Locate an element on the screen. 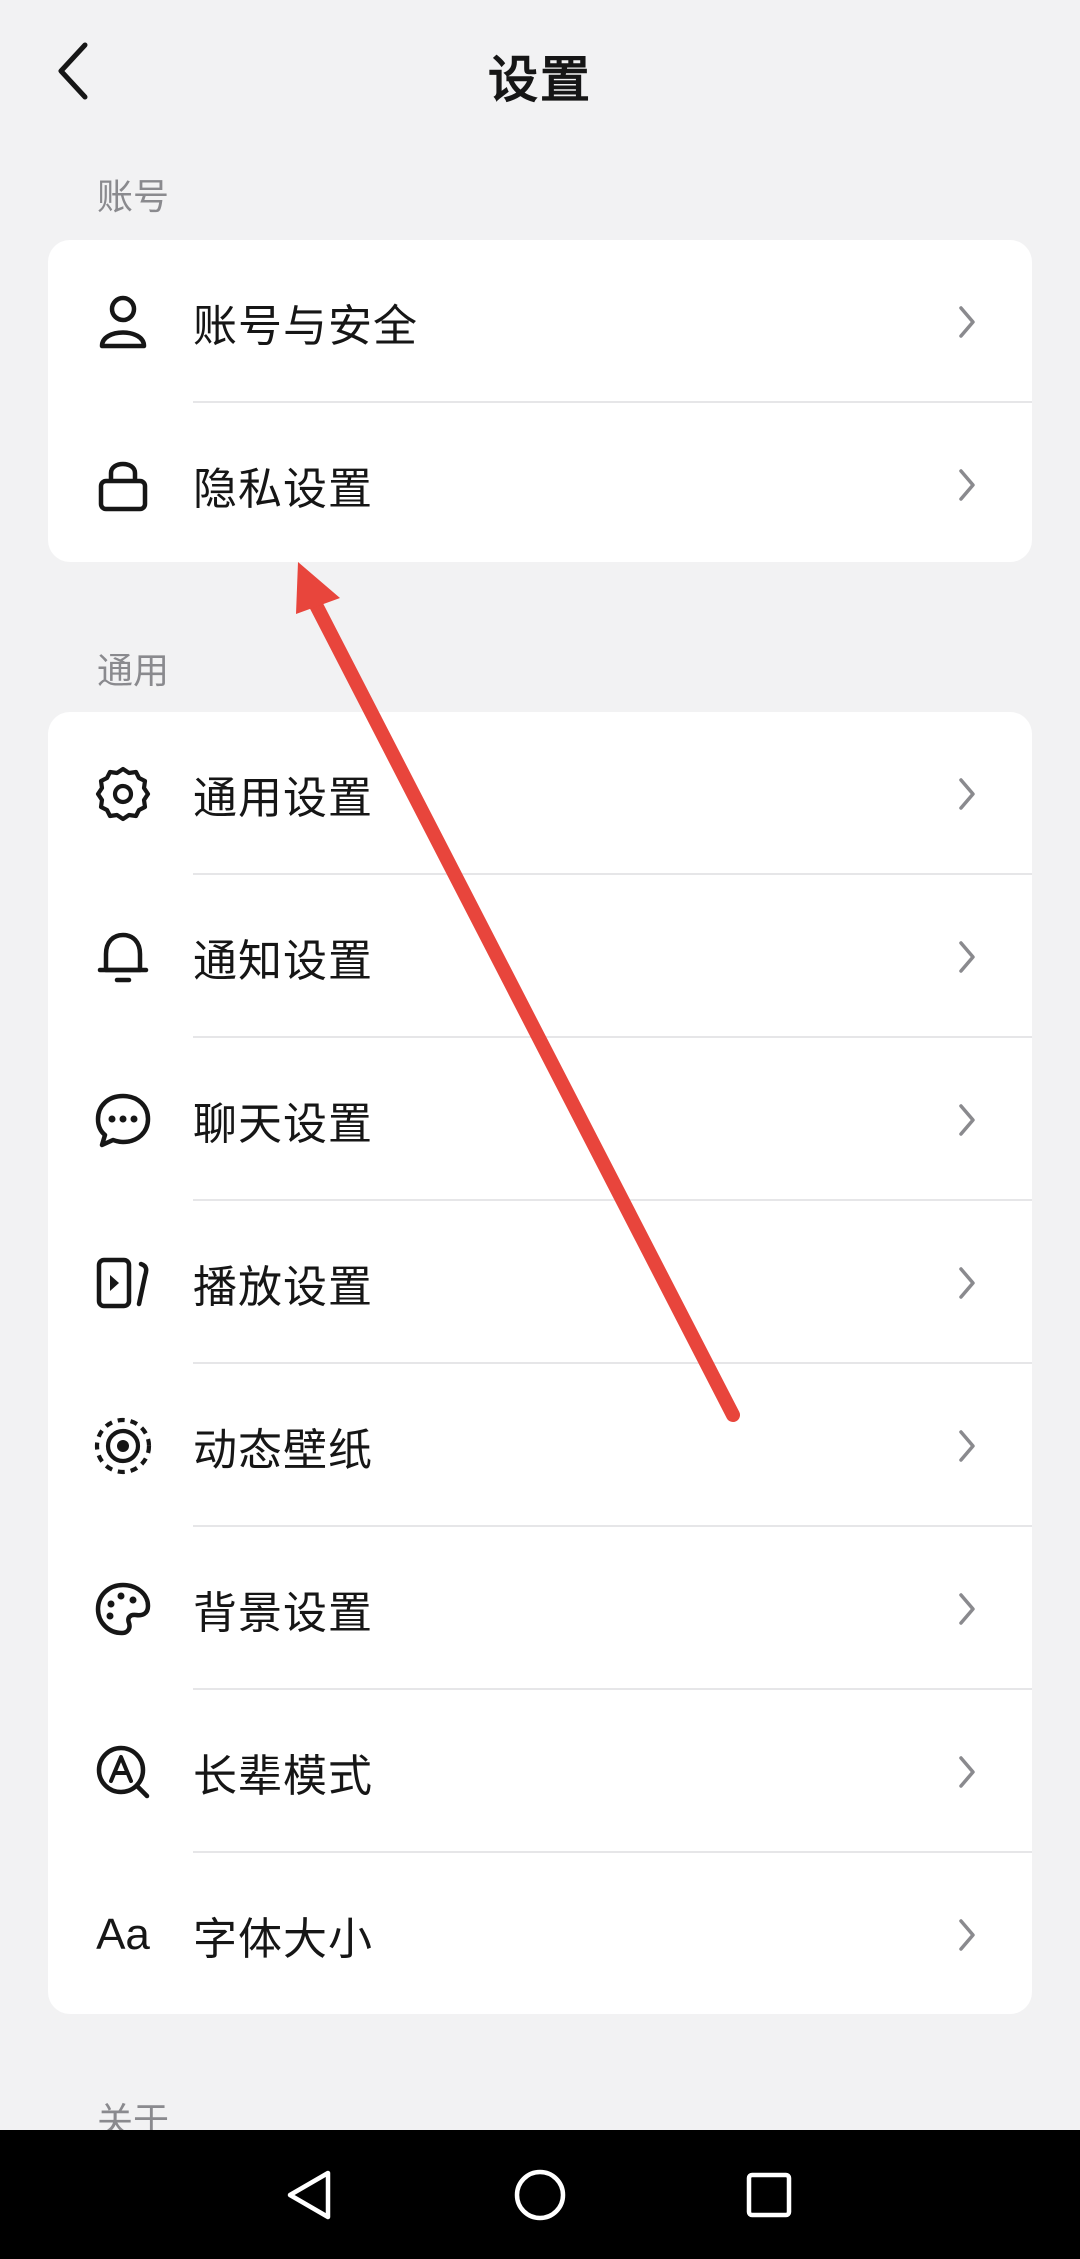 This screenshot has width=1080, height=2259. row-label: 通用设置 is located at coordinates (283, 798).